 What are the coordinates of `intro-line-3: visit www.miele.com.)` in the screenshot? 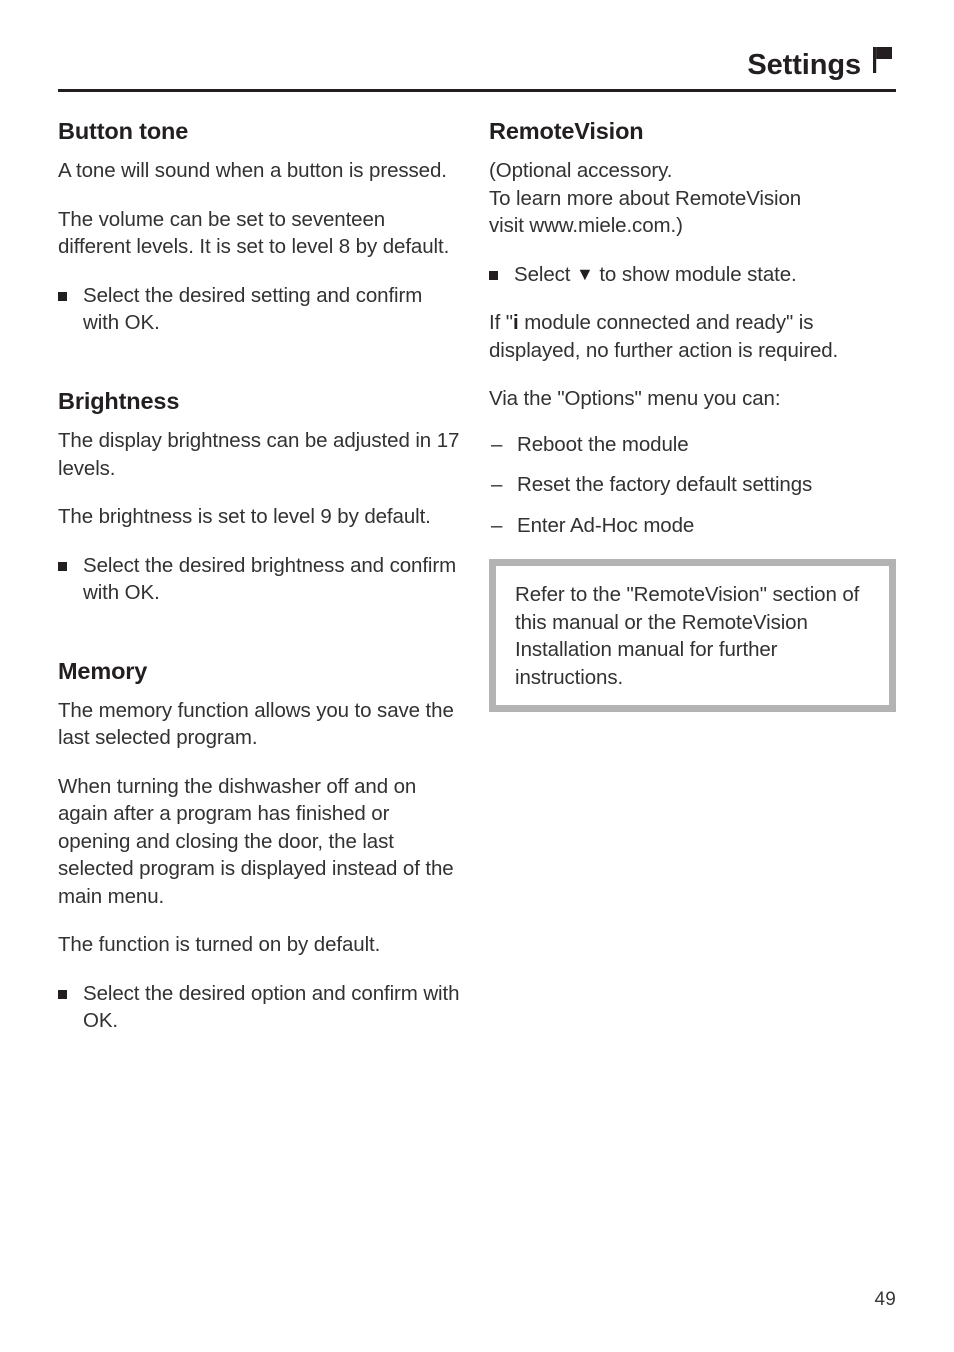 It's located at (586, 226).